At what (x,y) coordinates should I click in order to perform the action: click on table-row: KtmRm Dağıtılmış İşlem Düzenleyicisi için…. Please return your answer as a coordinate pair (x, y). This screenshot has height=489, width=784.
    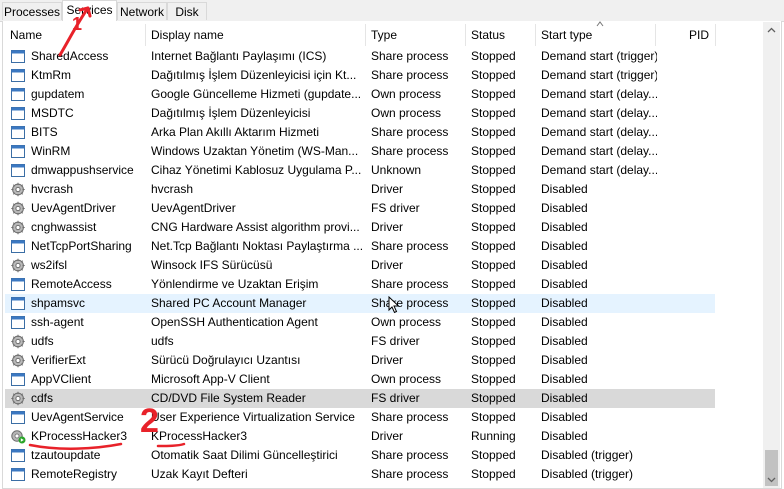
    Looking at the image, I should click on (360, 75).